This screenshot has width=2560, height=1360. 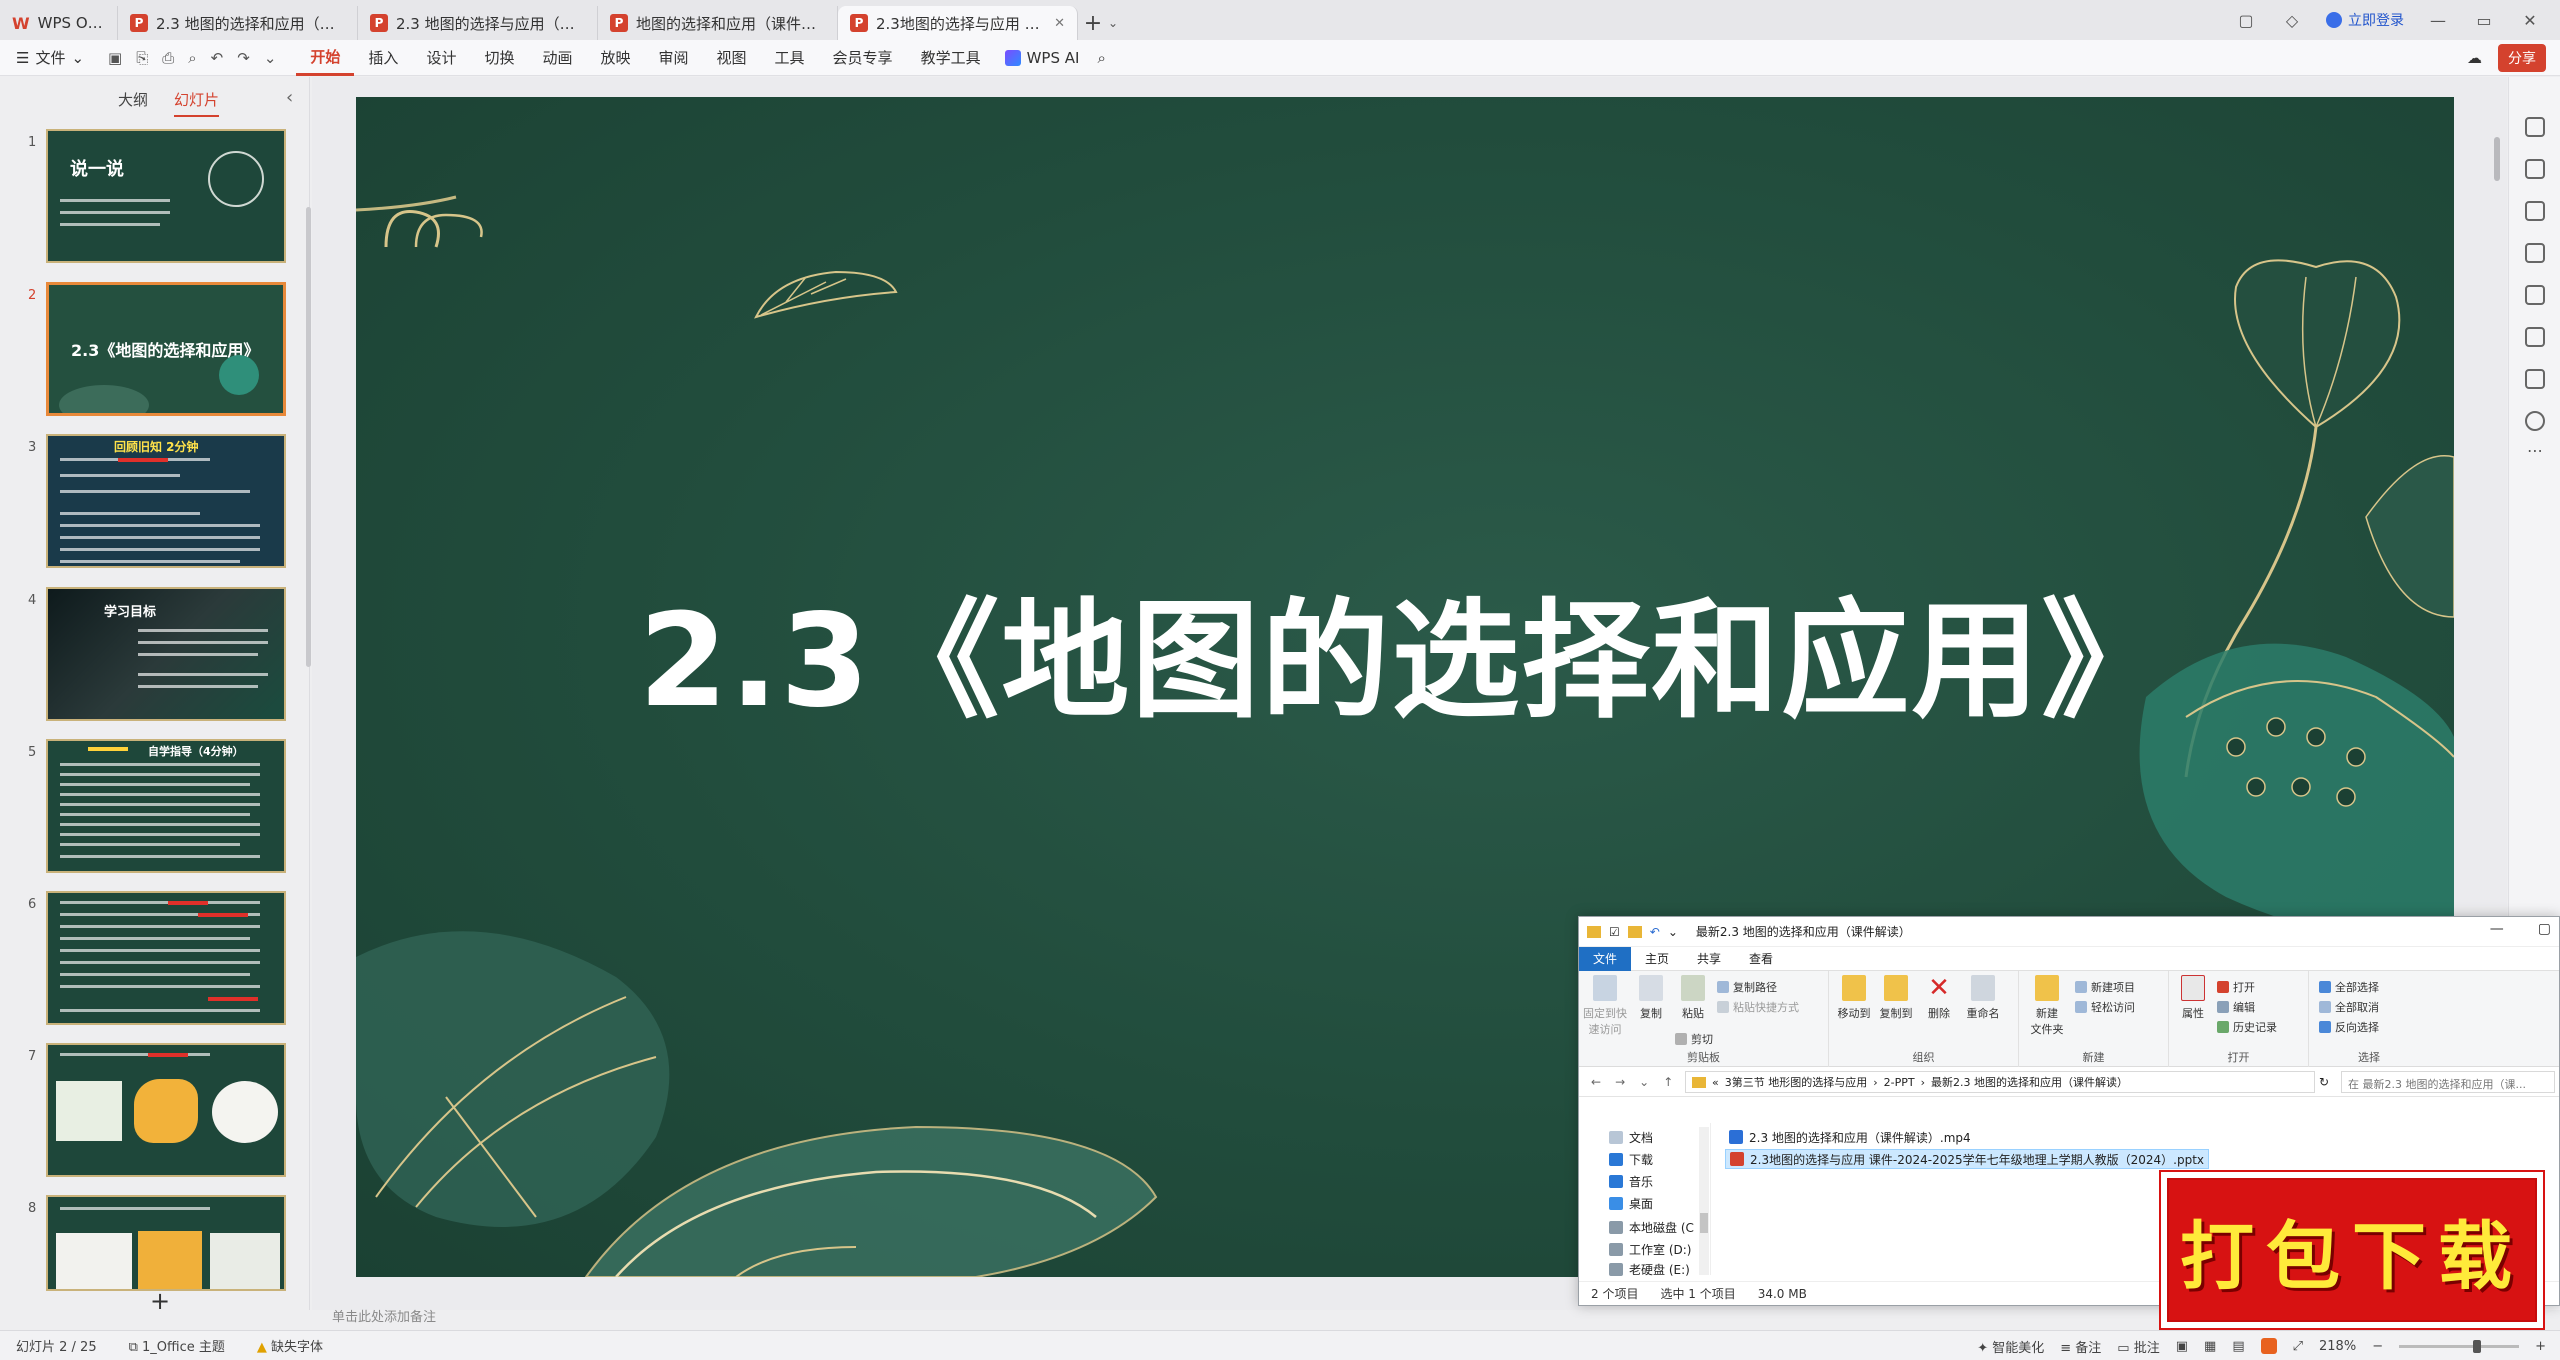 I want to click on slide-thumbnail-5: 5 自学指导（4分钟）, so click(x=155, y=807).